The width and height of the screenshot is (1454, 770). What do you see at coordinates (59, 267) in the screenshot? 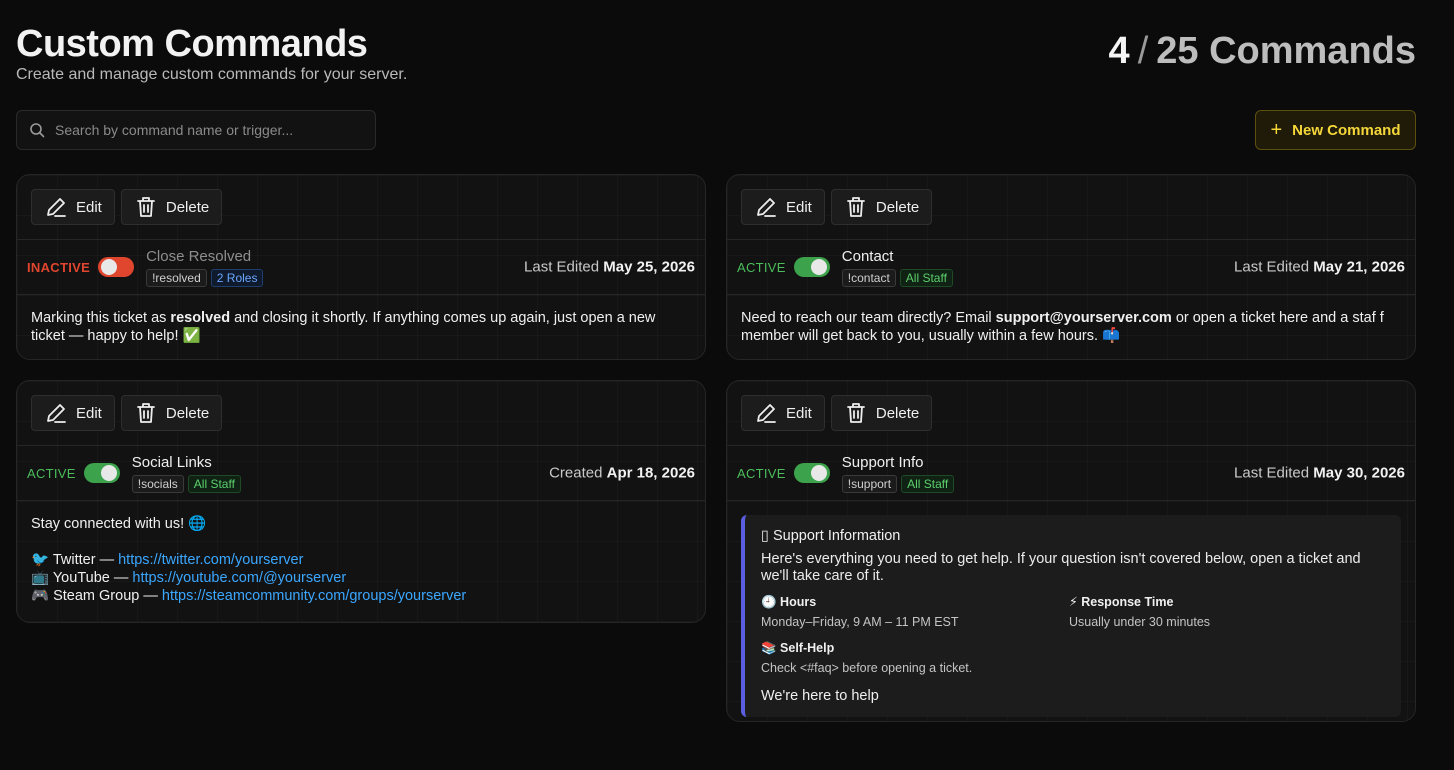
I see `status-label: INACTIVE` at bounding box center [59, 267].